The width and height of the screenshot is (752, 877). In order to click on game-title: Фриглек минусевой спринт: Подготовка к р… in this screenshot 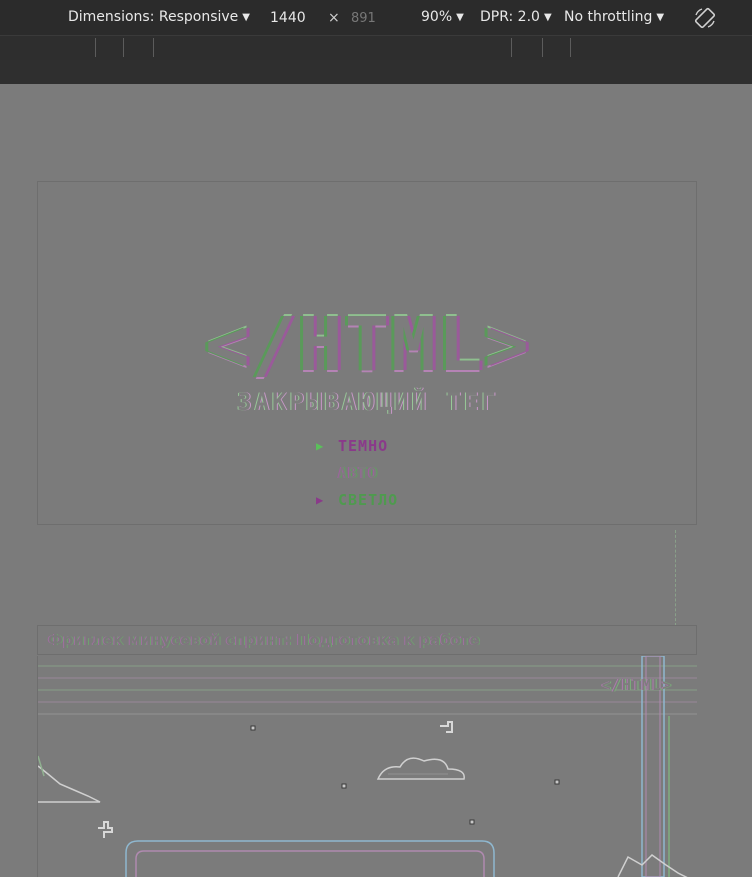, I will do `click(367, 640)`.